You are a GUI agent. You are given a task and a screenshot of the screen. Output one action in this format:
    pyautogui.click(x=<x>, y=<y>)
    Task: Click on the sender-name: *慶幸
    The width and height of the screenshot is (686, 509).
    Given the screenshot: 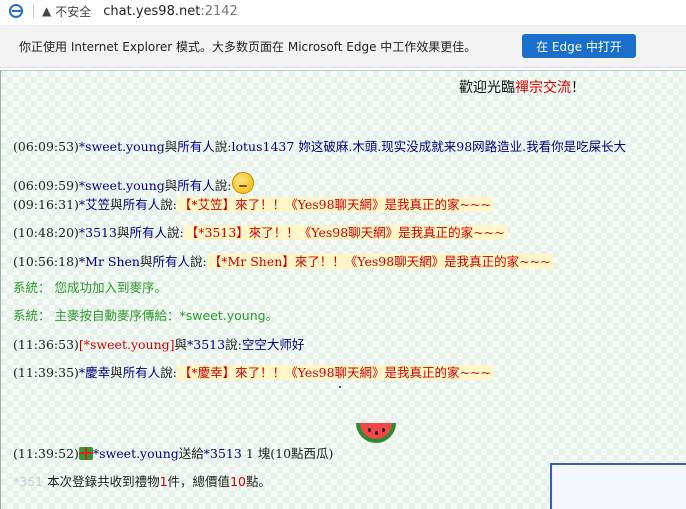 What is the action you would take?
    pyautogui.click(x=94, y=372)
    